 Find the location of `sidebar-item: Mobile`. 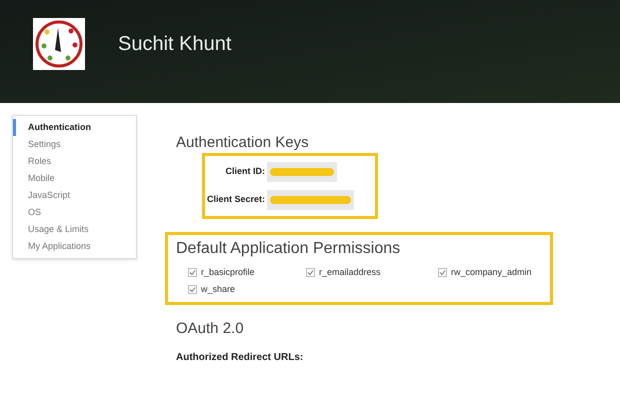

sidebar-item: Mobile is located at coordinates (74, 178).